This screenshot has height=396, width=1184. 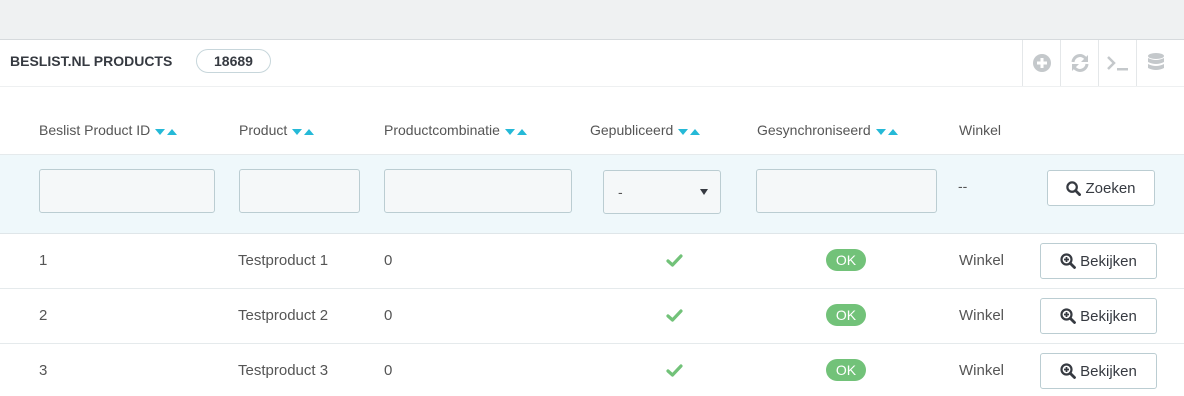 I want to click on column-header-gepubliceerd: Gepubliceerd, so click(x=645, y=130).